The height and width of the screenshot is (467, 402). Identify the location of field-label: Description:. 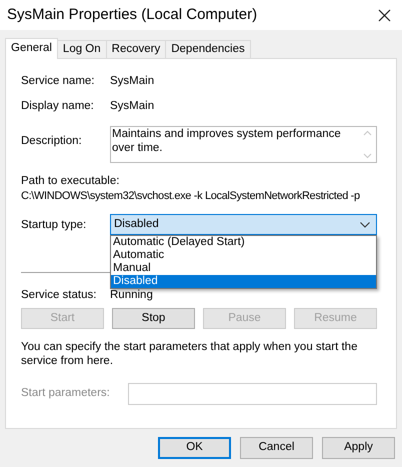
(52, 141).